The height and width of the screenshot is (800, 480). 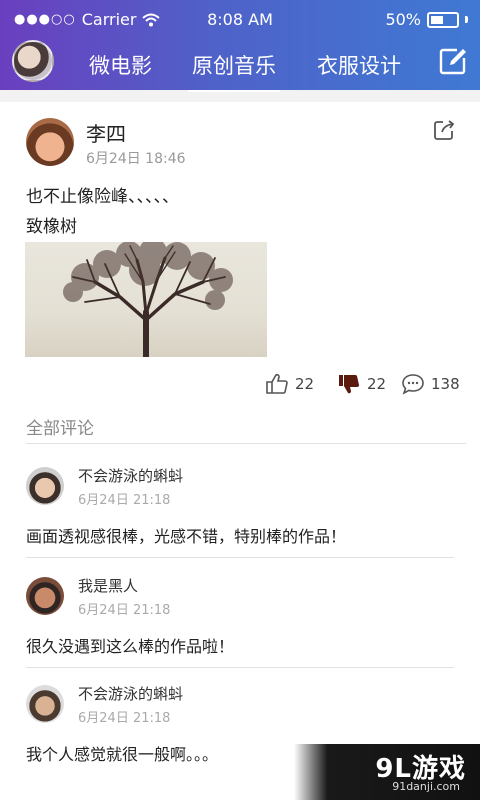 What do you see at coordinates (186, 536) in the screenshot?
I see `comment-text: 画面透视感很棒，光感不错，特别棒的作品！` at bounding box center [186, 536].